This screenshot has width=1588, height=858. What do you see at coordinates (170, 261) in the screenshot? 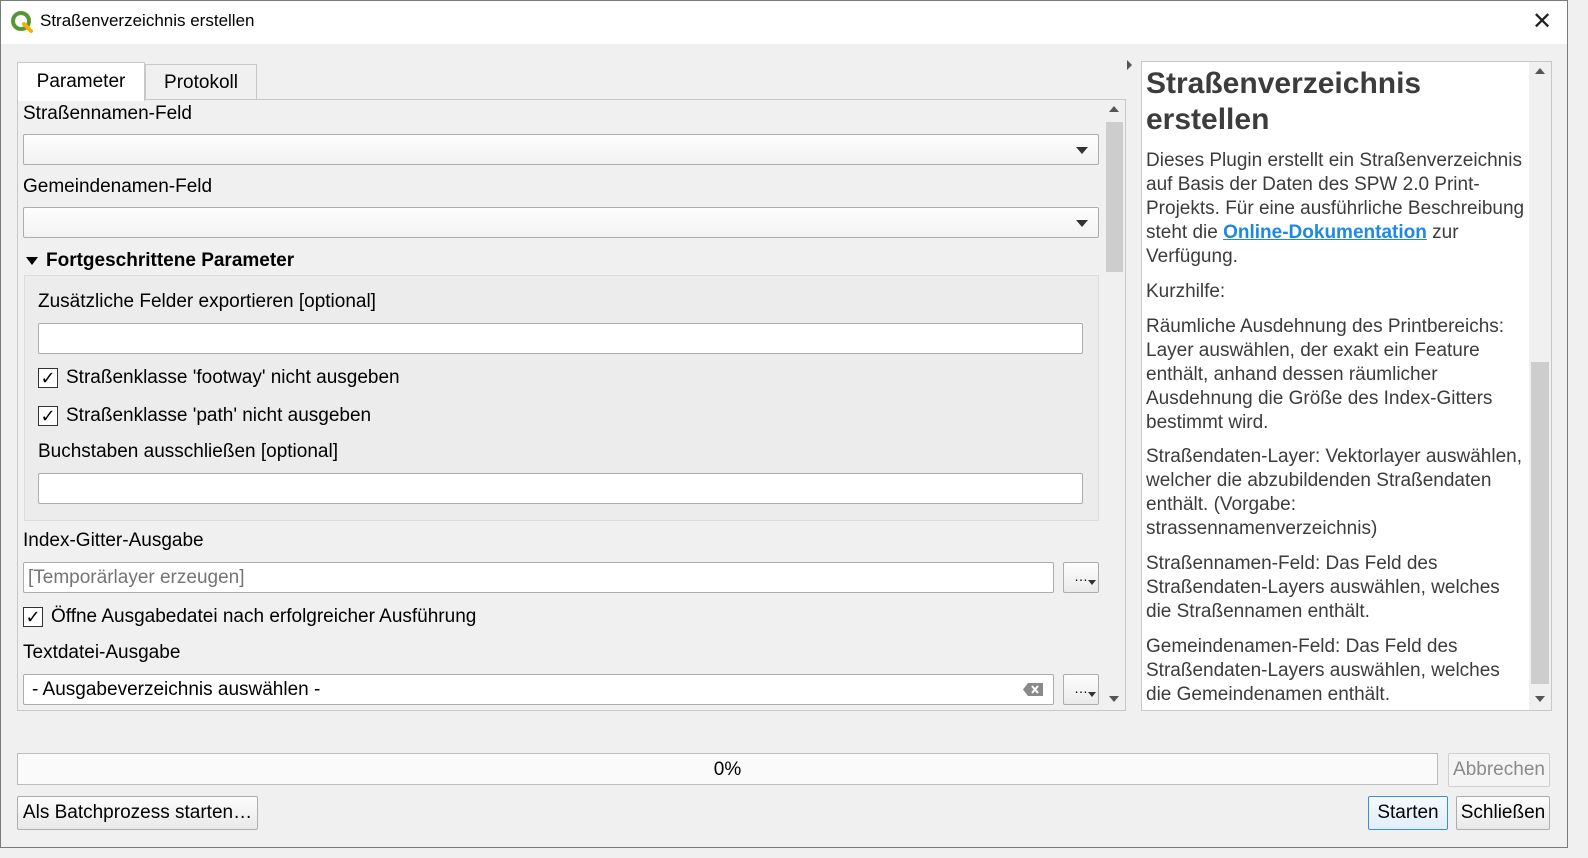
I see `advanced-parameters-header: Fortgeschrittene Parameter` at bounding box center [170, 261].